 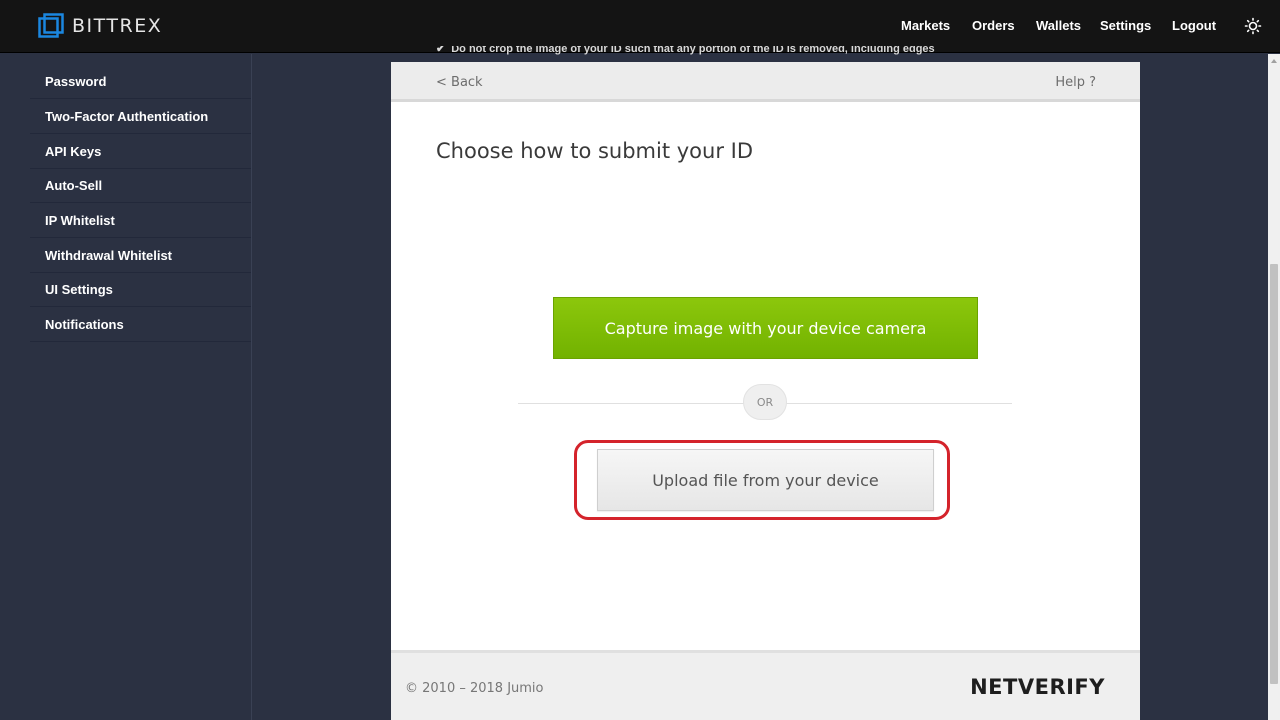 I want to click on brand: BITTREX, so click(x=100, y=26).